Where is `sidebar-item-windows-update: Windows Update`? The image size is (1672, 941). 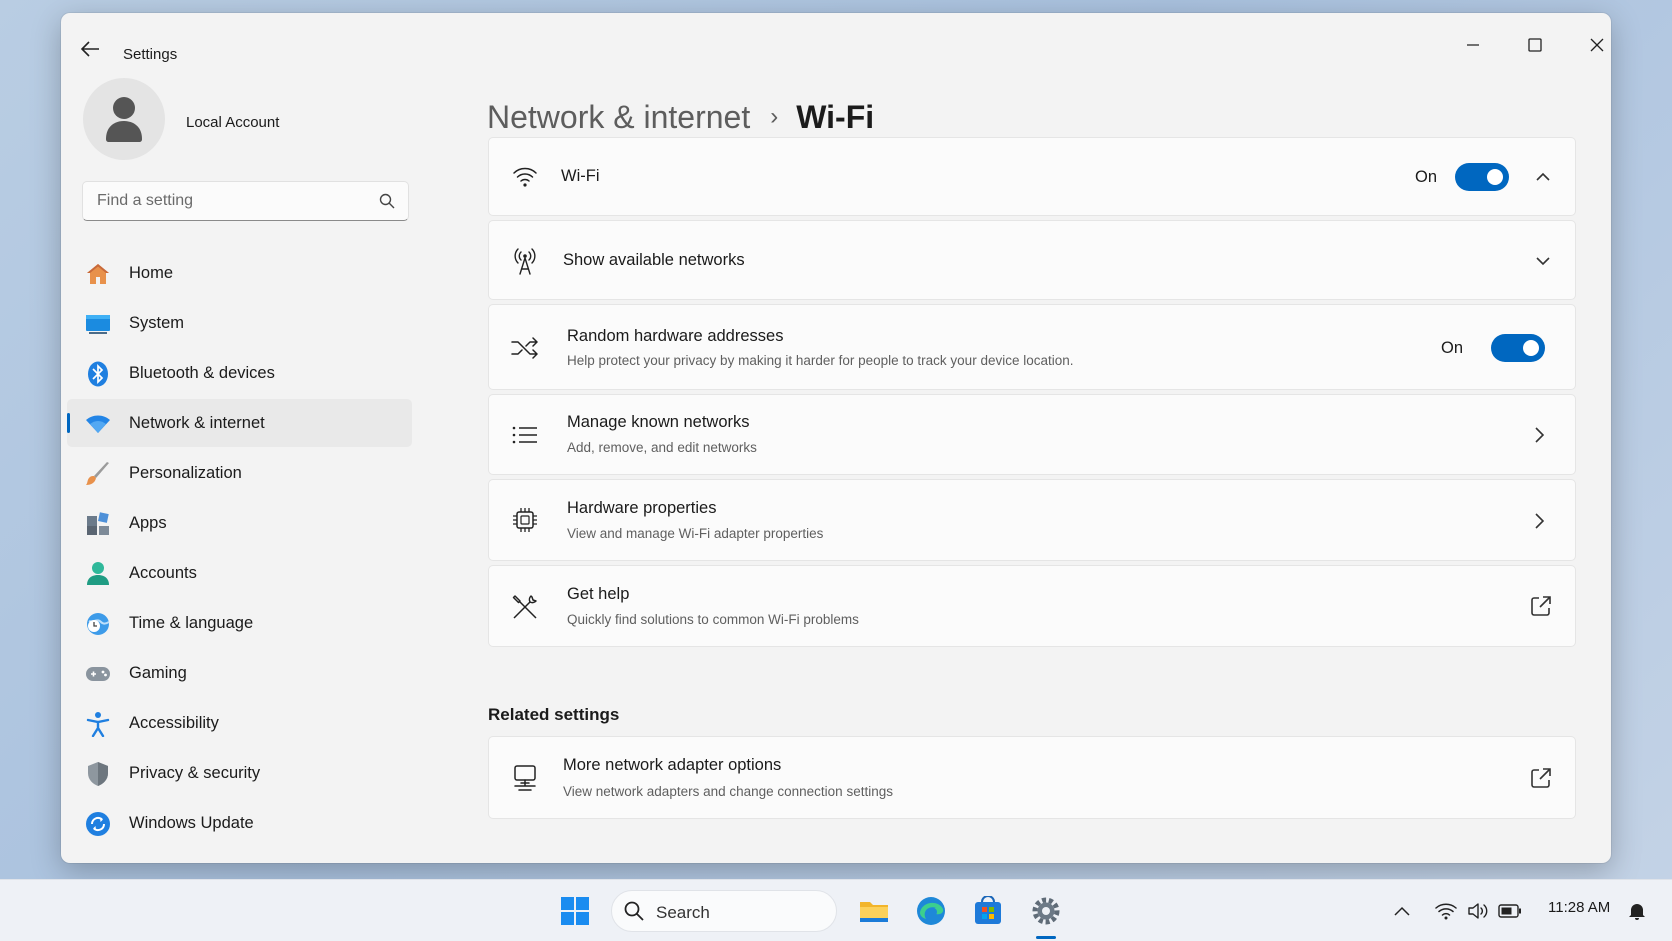 sidebar-item-windows-update: Windows Update is located at coordinates (239, 823).